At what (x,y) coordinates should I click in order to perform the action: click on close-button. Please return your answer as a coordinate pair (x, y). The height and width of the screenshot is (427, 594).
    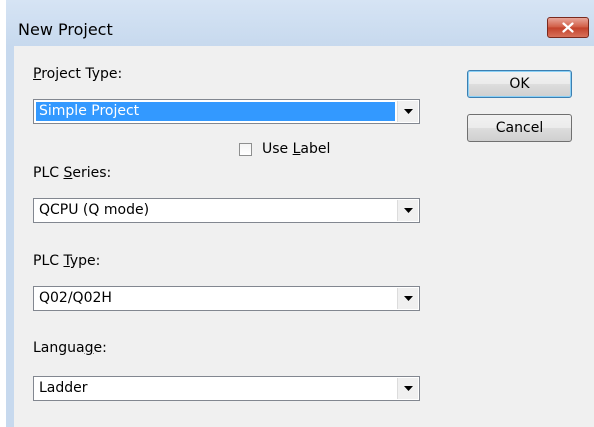
    Looking at the image, I should click on (568, 27).